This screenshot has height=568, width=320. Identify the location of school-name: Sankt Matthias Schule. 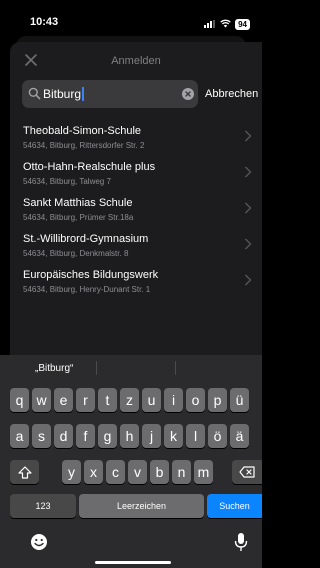
(78, 203).